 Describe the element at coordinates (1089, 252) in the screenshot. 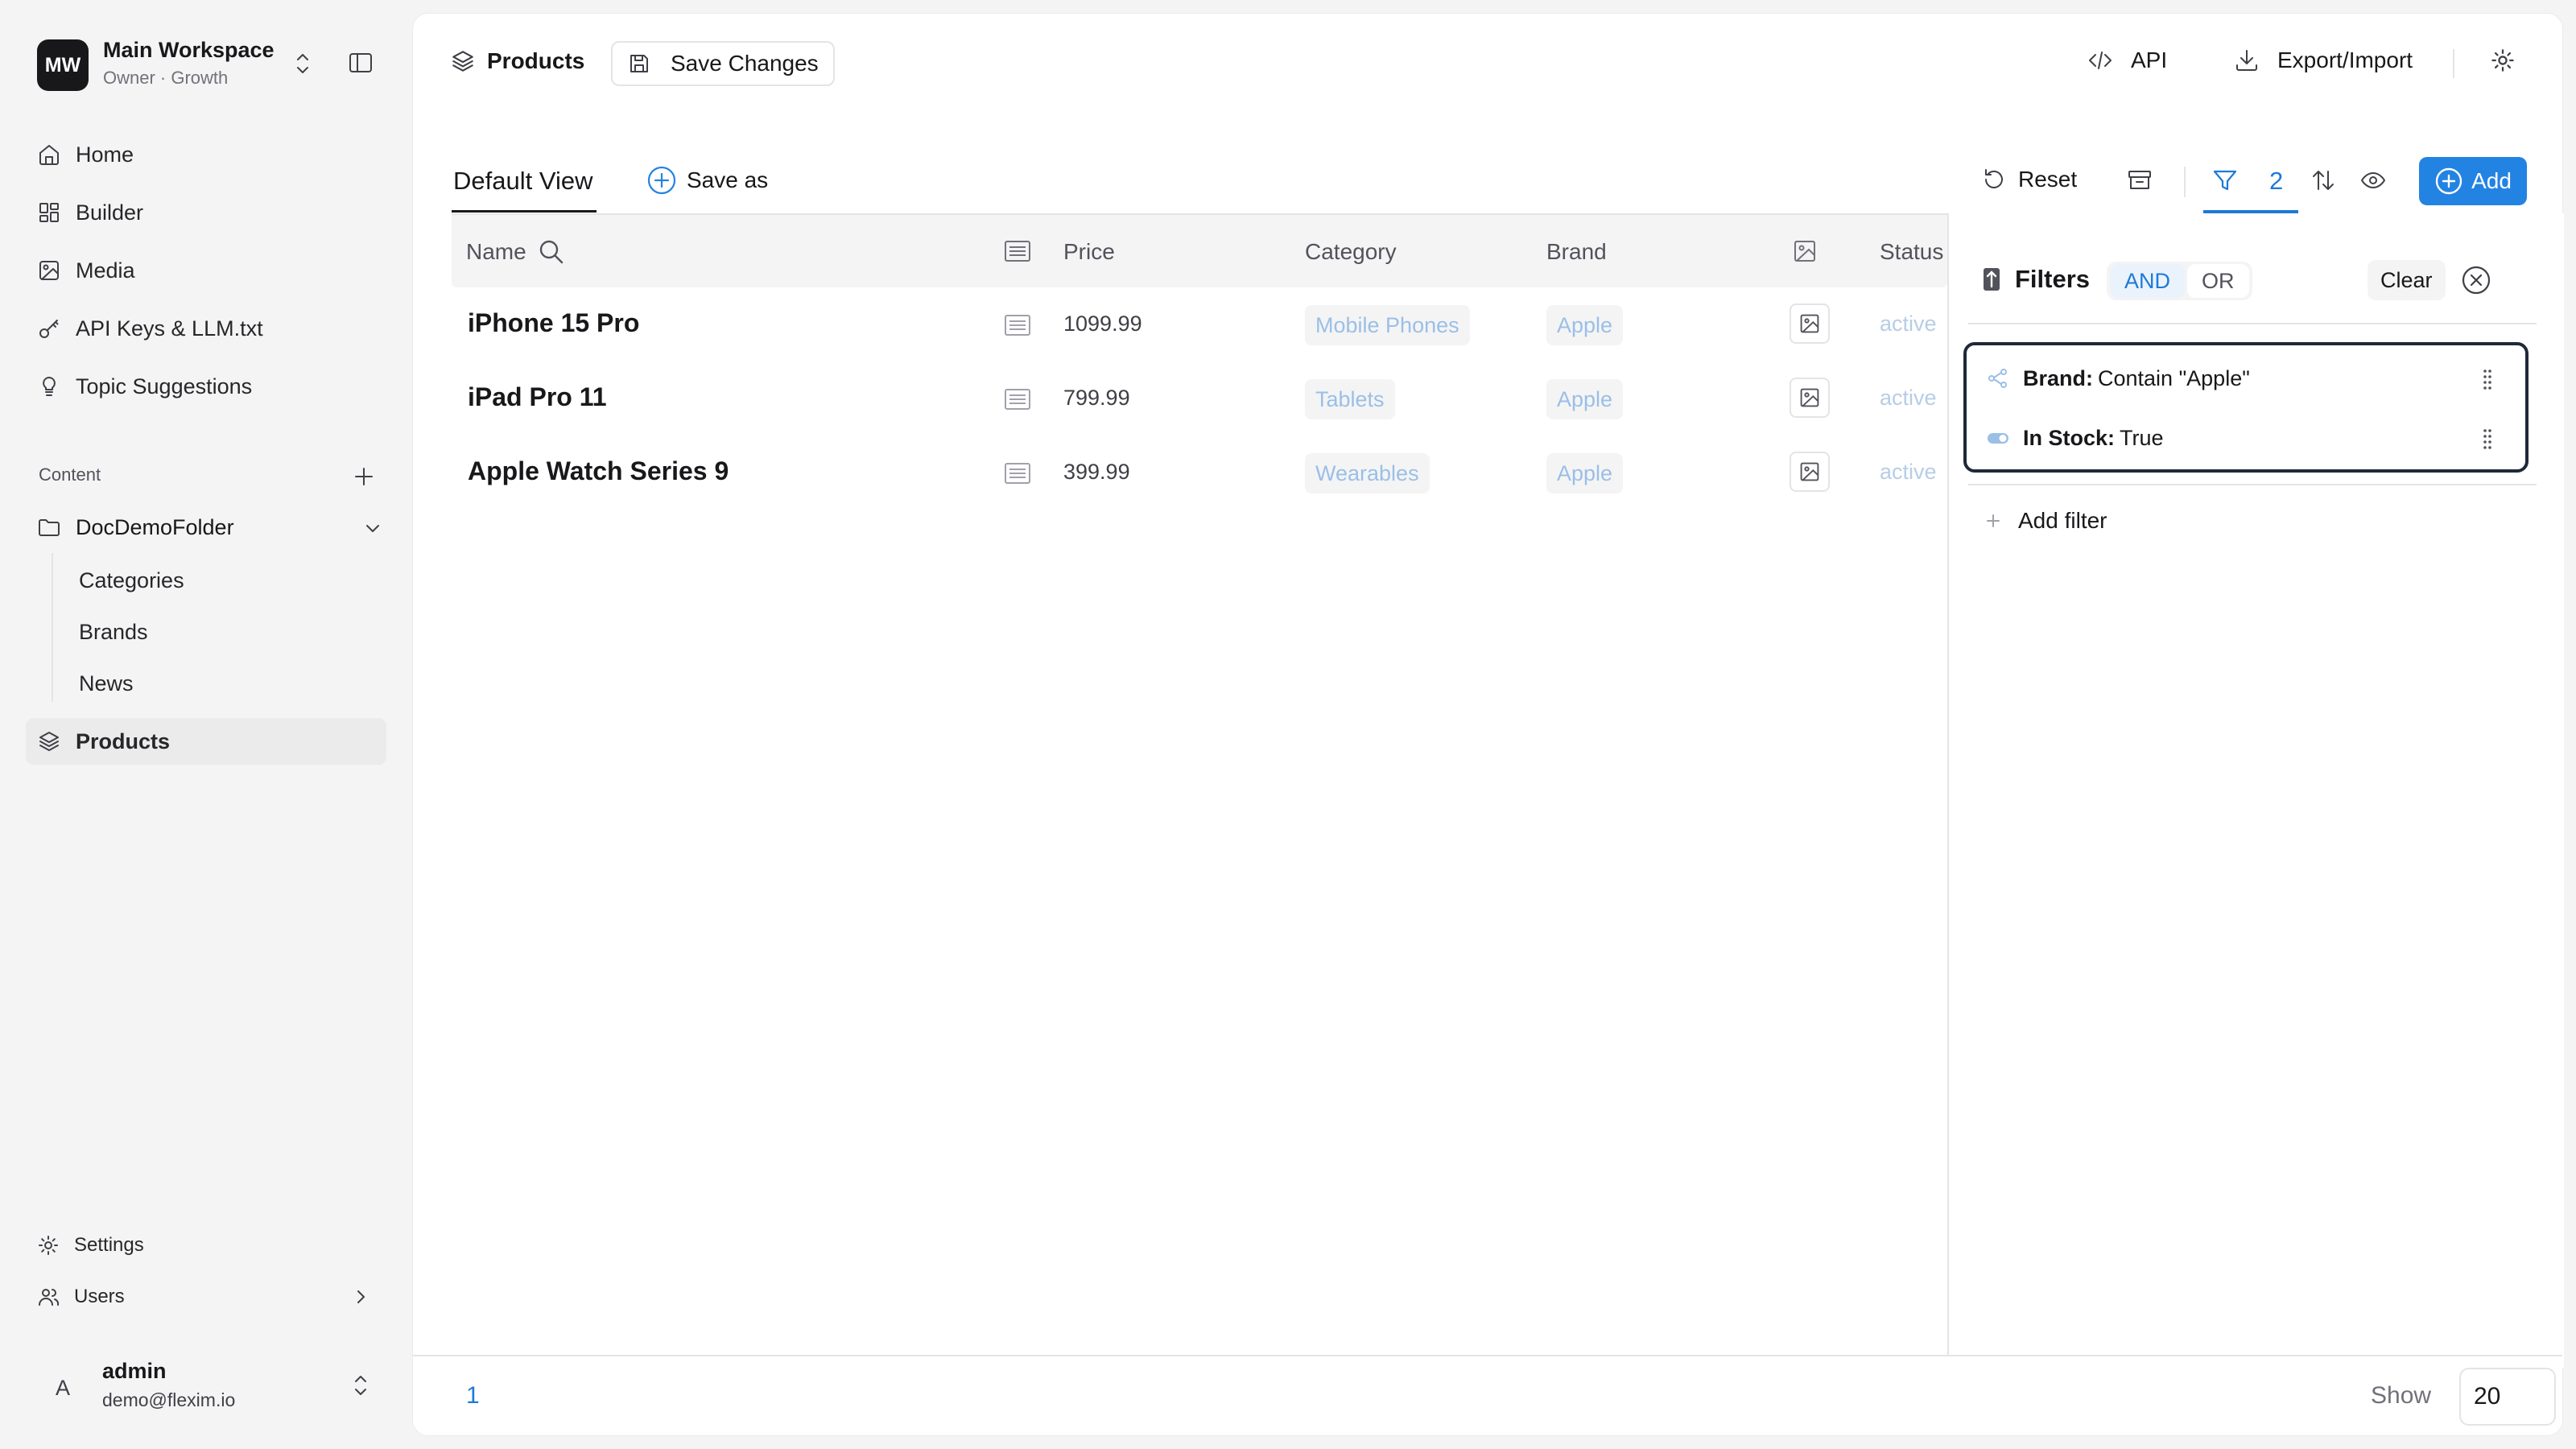

I see `column-header-price: Price` at that location.